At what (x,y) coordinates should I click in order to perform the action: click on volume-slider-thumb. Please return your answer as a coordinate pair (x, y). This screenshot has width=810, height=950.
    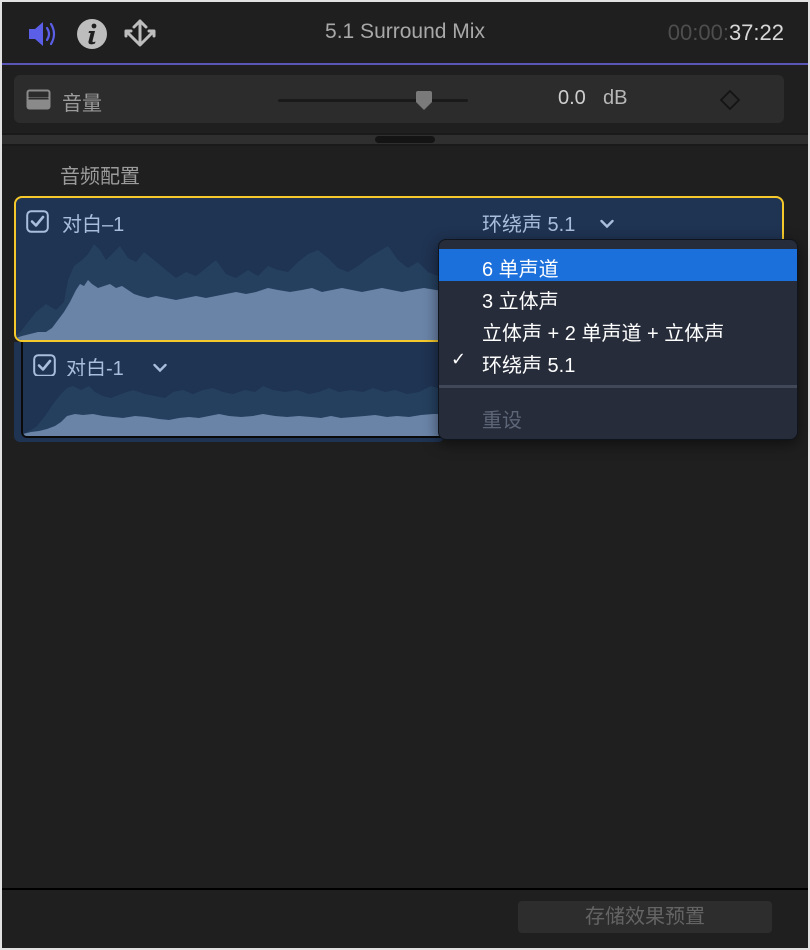
    Looking at the image, I should click on (424, 101).